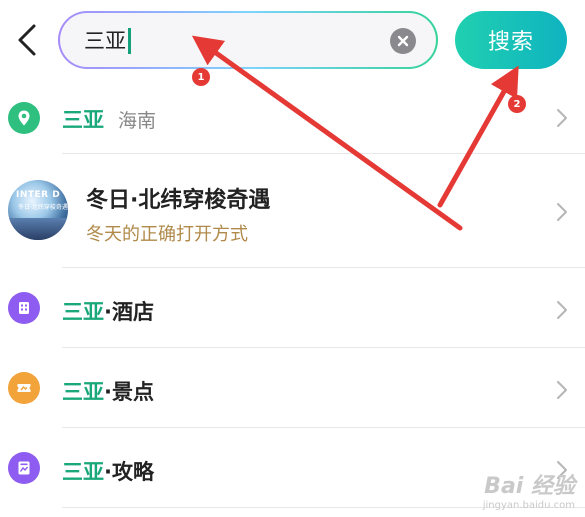 The width and height of the screenshot is (585, 517). I want to click on clear-x-icon, so click(403, 41).